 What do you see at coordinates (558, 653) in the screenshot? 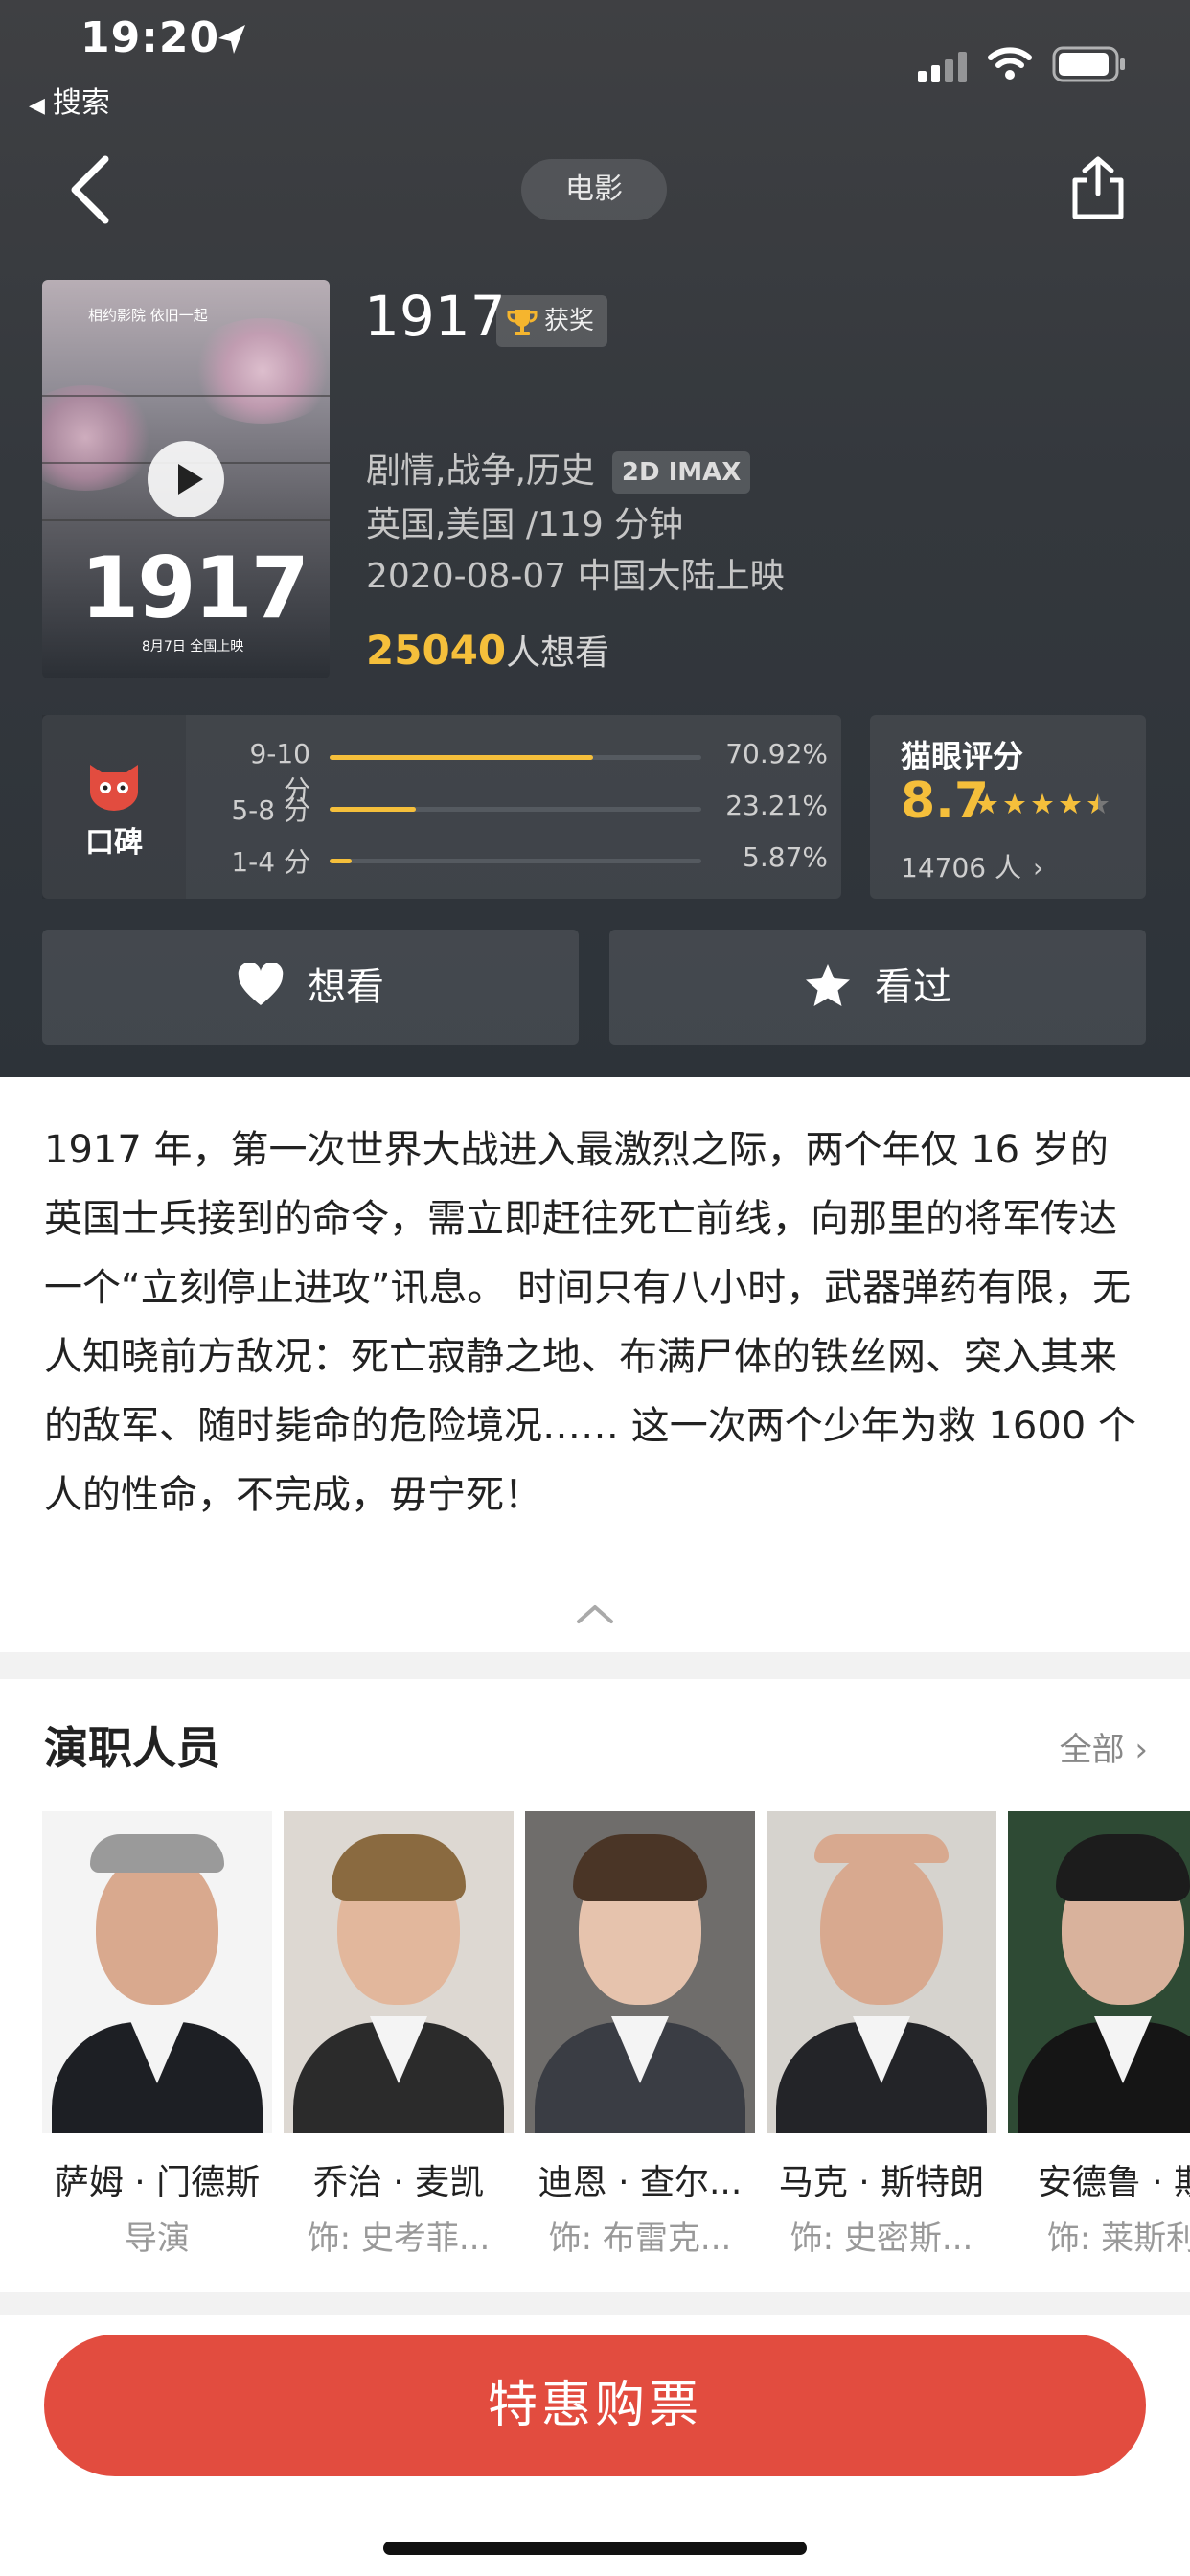
I see `wish-suffix: 人想看` at bounding box center [558, 653].